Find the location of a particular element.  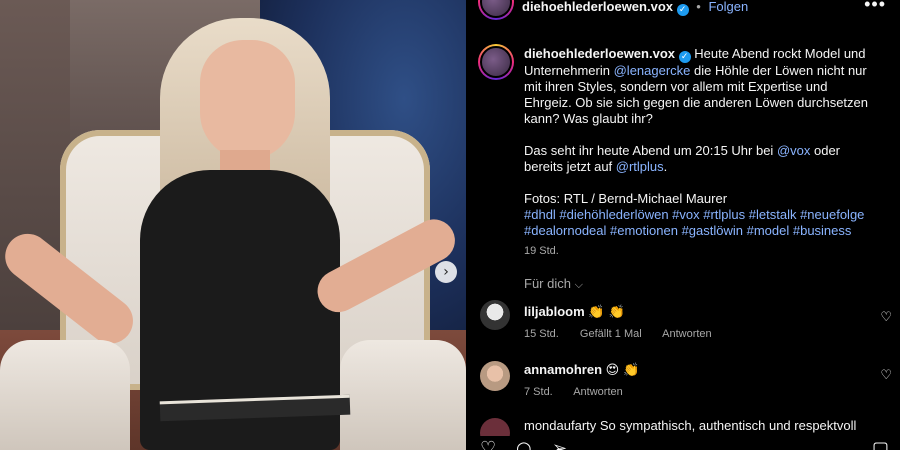

action-bar: ♡ ○ ➢ ▢ is located at coordinates (683, 443).